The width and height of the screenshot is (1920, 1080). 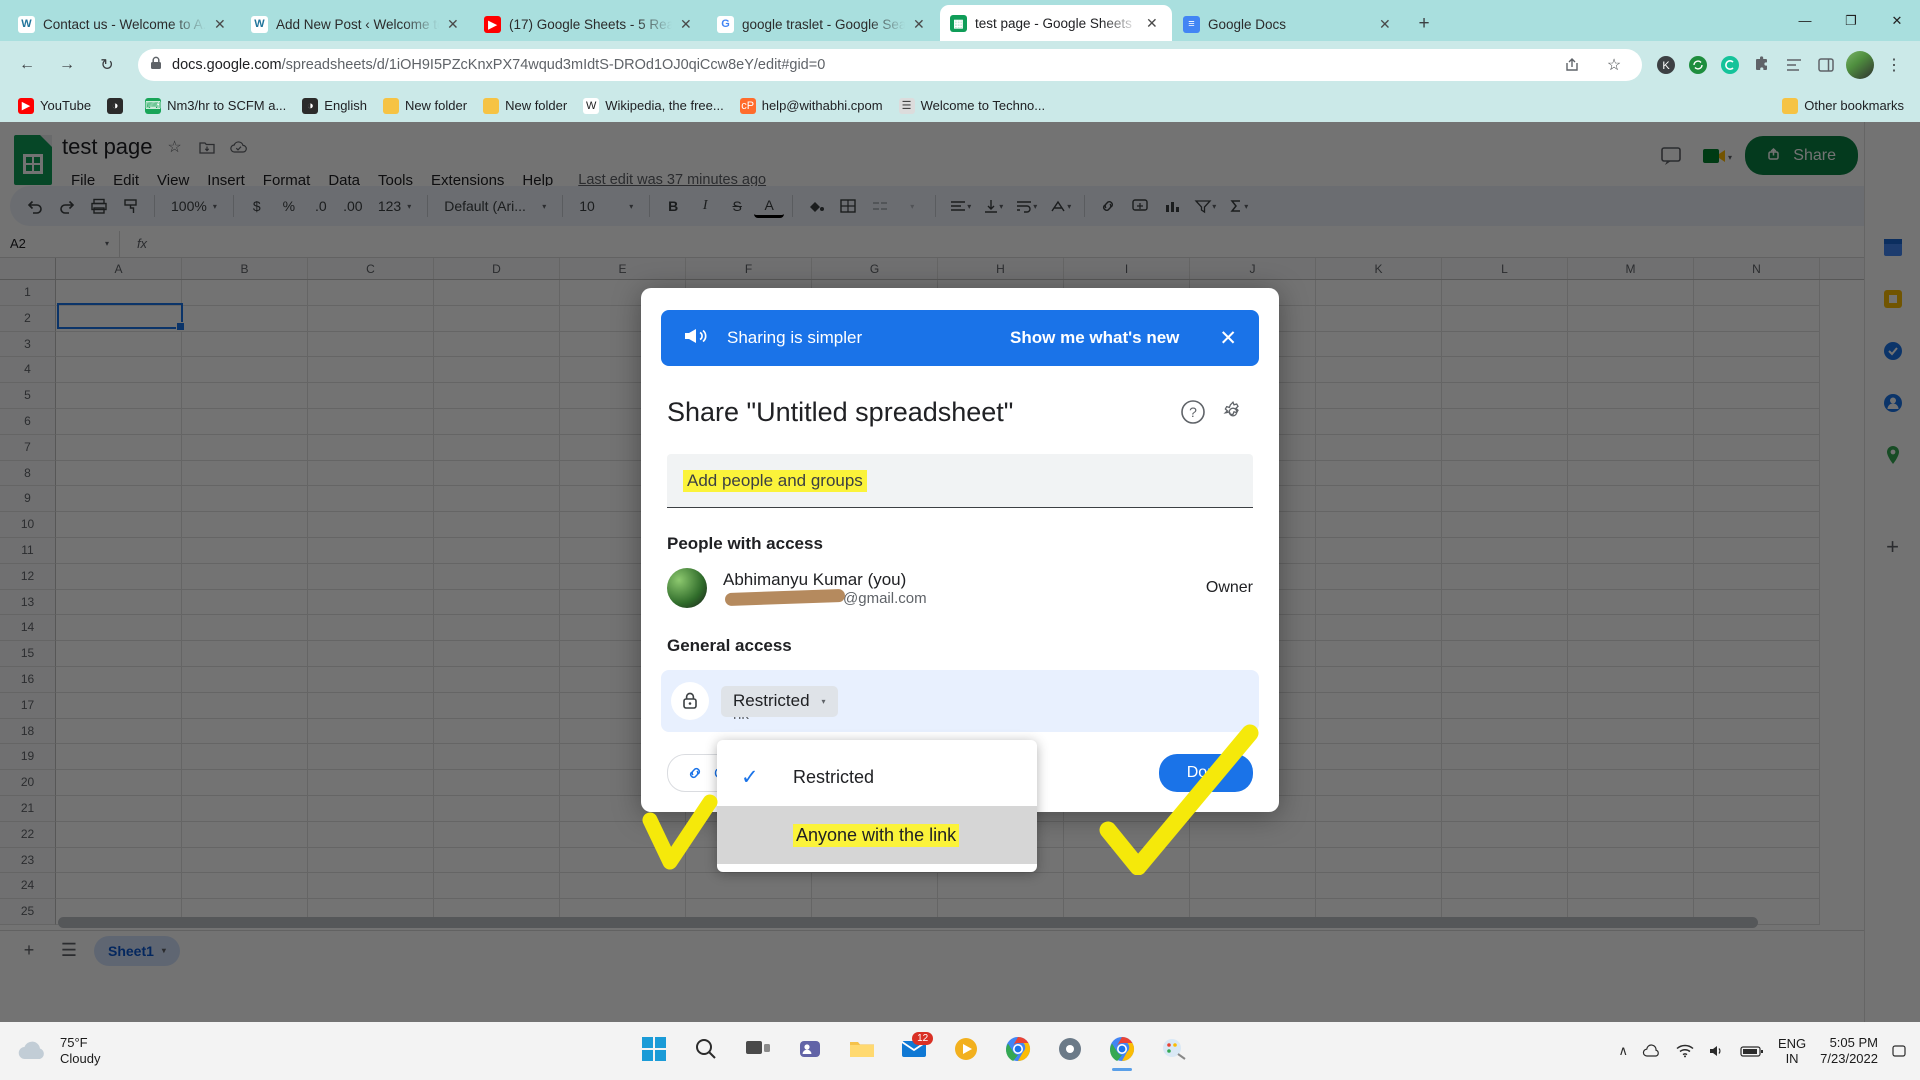 I want to click on column-header-F: F, so click(x=749, y=268).